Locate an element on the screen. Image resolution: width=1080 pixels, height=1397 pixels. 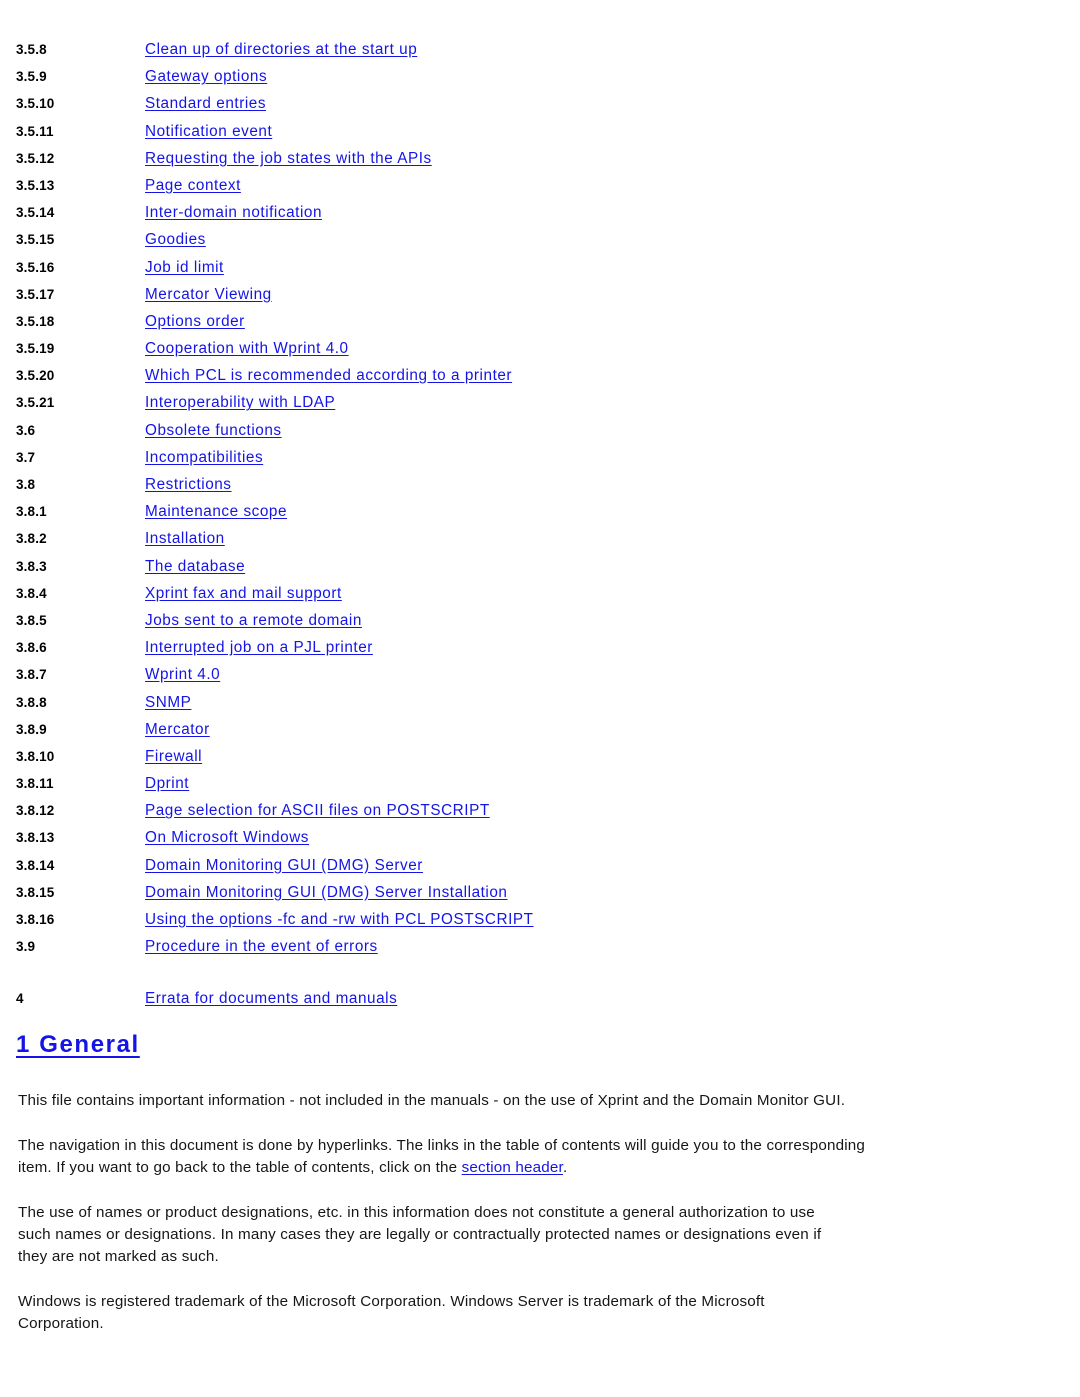
toc-entry-number: 3.8.9 is located at coordinates (31, 729).